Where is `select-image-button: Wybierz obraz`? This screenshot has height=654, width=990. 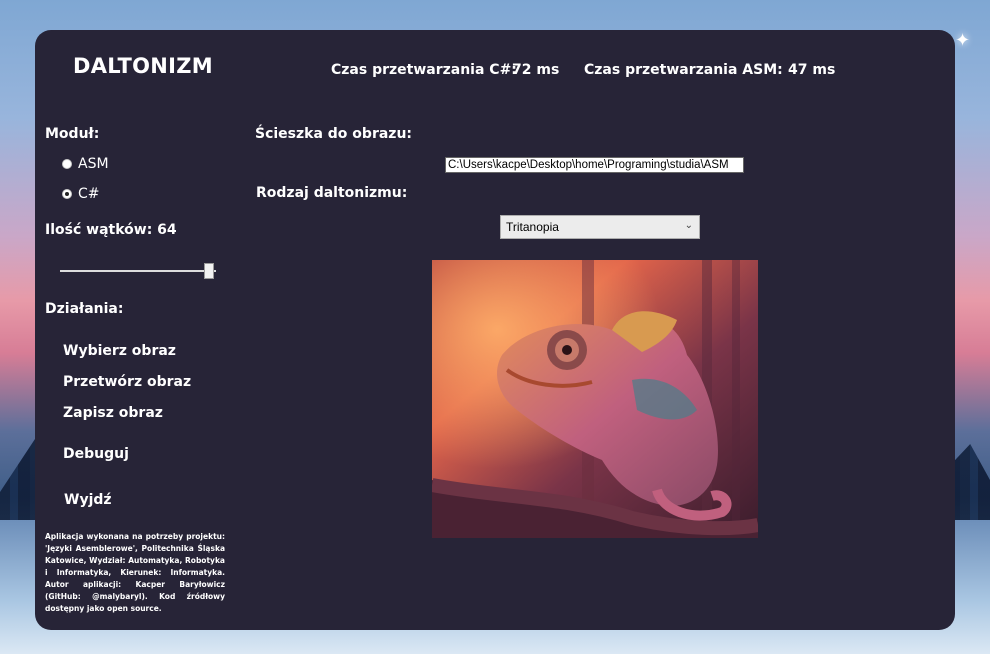 select-image-button: Wybierz obraz is located at coordinates (119, 351).